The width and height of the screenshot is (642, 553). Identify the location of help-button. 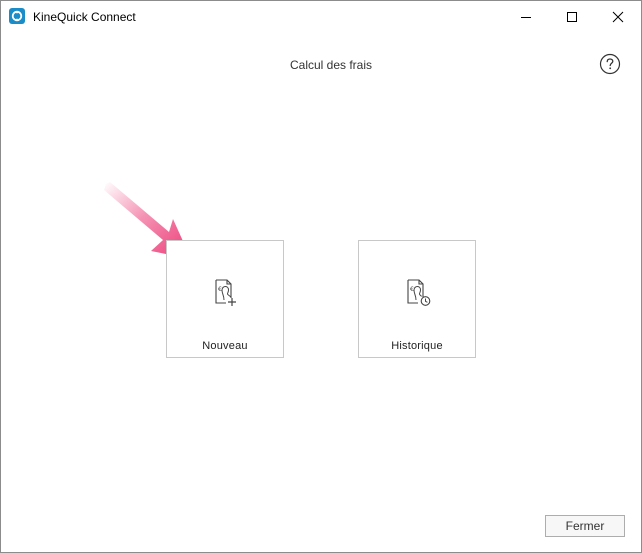
(610, 64).